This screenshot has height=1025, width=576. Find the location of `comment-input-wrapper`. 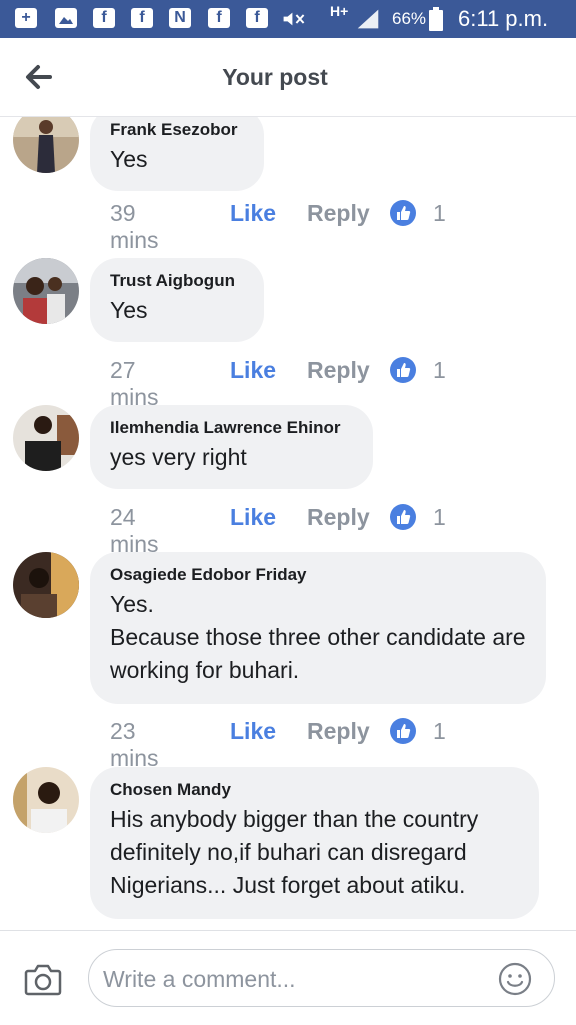

comment-input-wrapper is located at coordinates (321, 978).